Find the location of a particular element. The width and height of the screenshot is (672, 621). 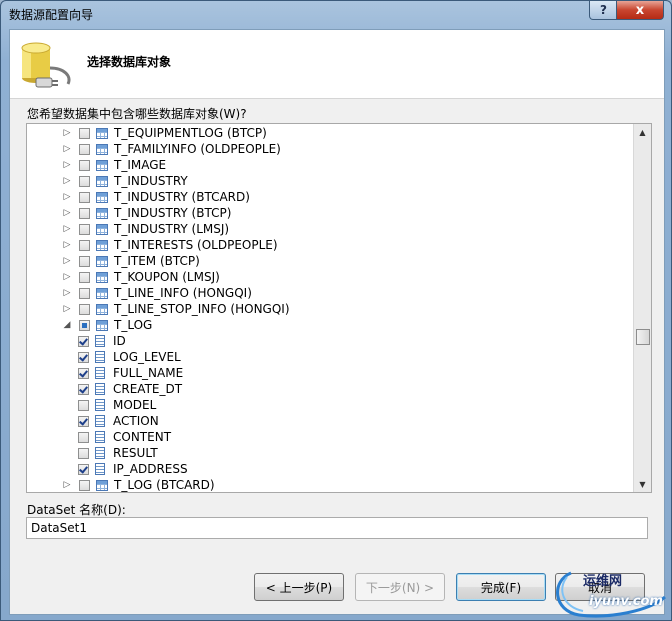

tree-table-item: ▷ T_FAMILYINFO (OLDPEOPLE) is located at coordinates (171, 149).